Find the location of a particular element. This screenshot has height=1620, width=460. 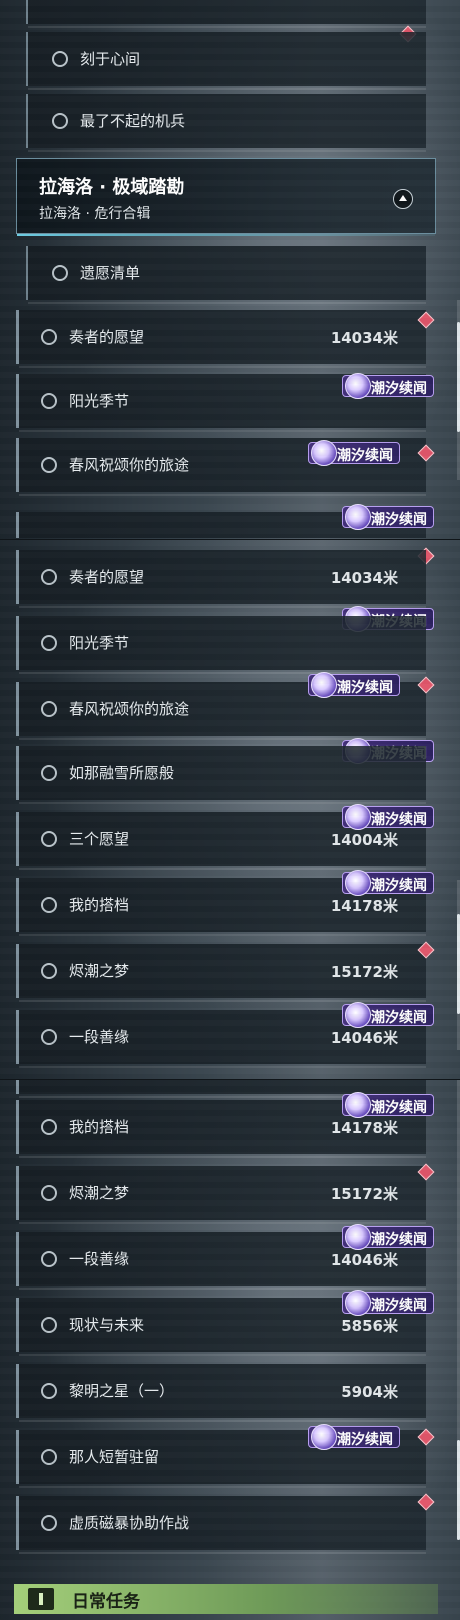

quest-label: 虚质磁暴协助作战 is located at coordinates (129, 1523).